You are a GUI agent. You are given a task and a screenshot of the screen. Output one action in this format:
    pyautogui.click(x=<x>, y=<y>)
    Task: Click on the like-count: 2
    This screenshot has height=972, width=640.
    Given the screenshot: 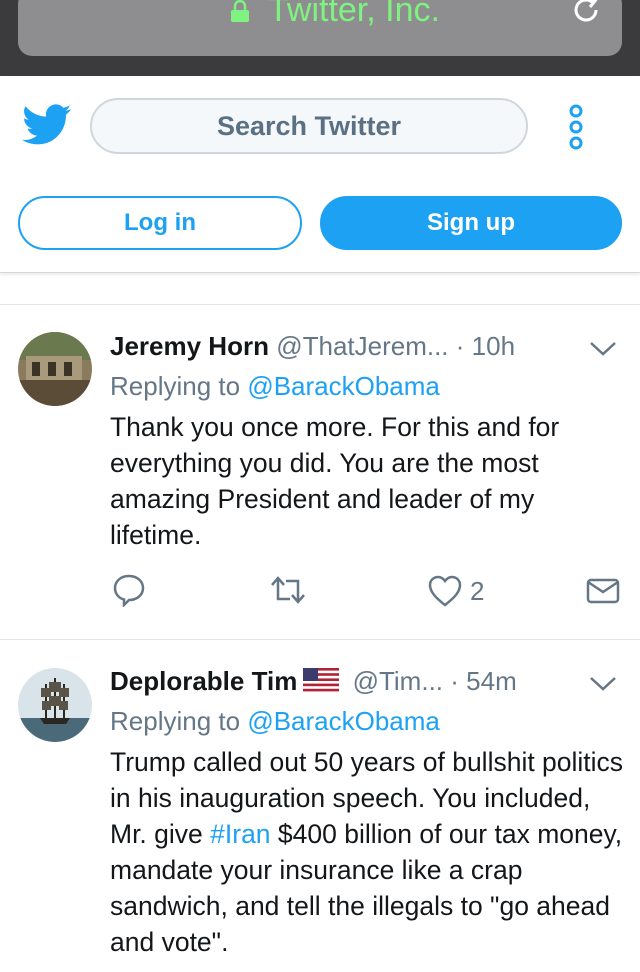 What is the action you would take?
    pyautogui.click(x=477, y=591)
    